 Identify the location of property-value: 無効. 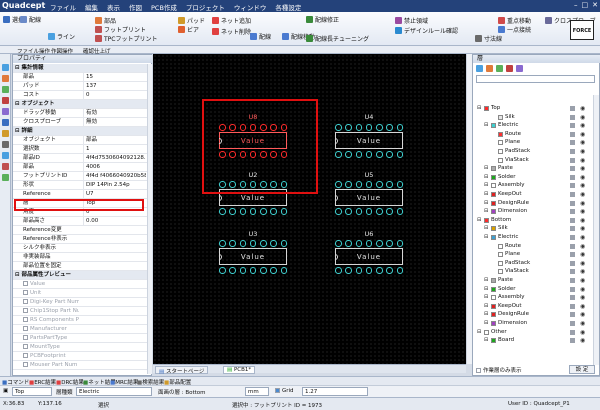
(114, 122).